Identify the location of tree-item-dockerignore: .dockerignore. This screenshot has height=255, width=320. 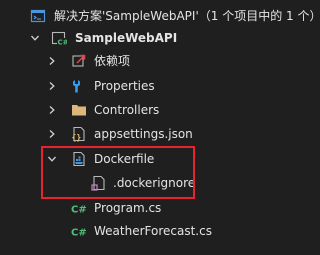
(152, 183).